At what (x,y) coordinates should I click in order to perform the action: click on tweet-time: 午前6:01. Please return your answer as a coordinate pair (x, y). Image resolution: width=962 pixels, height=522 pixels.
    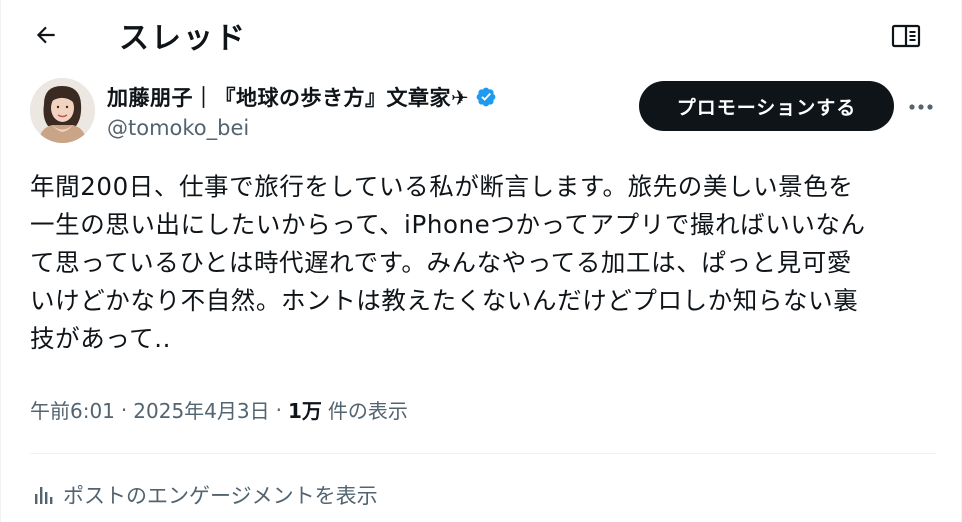
    Looking at the image, I should click on (72, 409).